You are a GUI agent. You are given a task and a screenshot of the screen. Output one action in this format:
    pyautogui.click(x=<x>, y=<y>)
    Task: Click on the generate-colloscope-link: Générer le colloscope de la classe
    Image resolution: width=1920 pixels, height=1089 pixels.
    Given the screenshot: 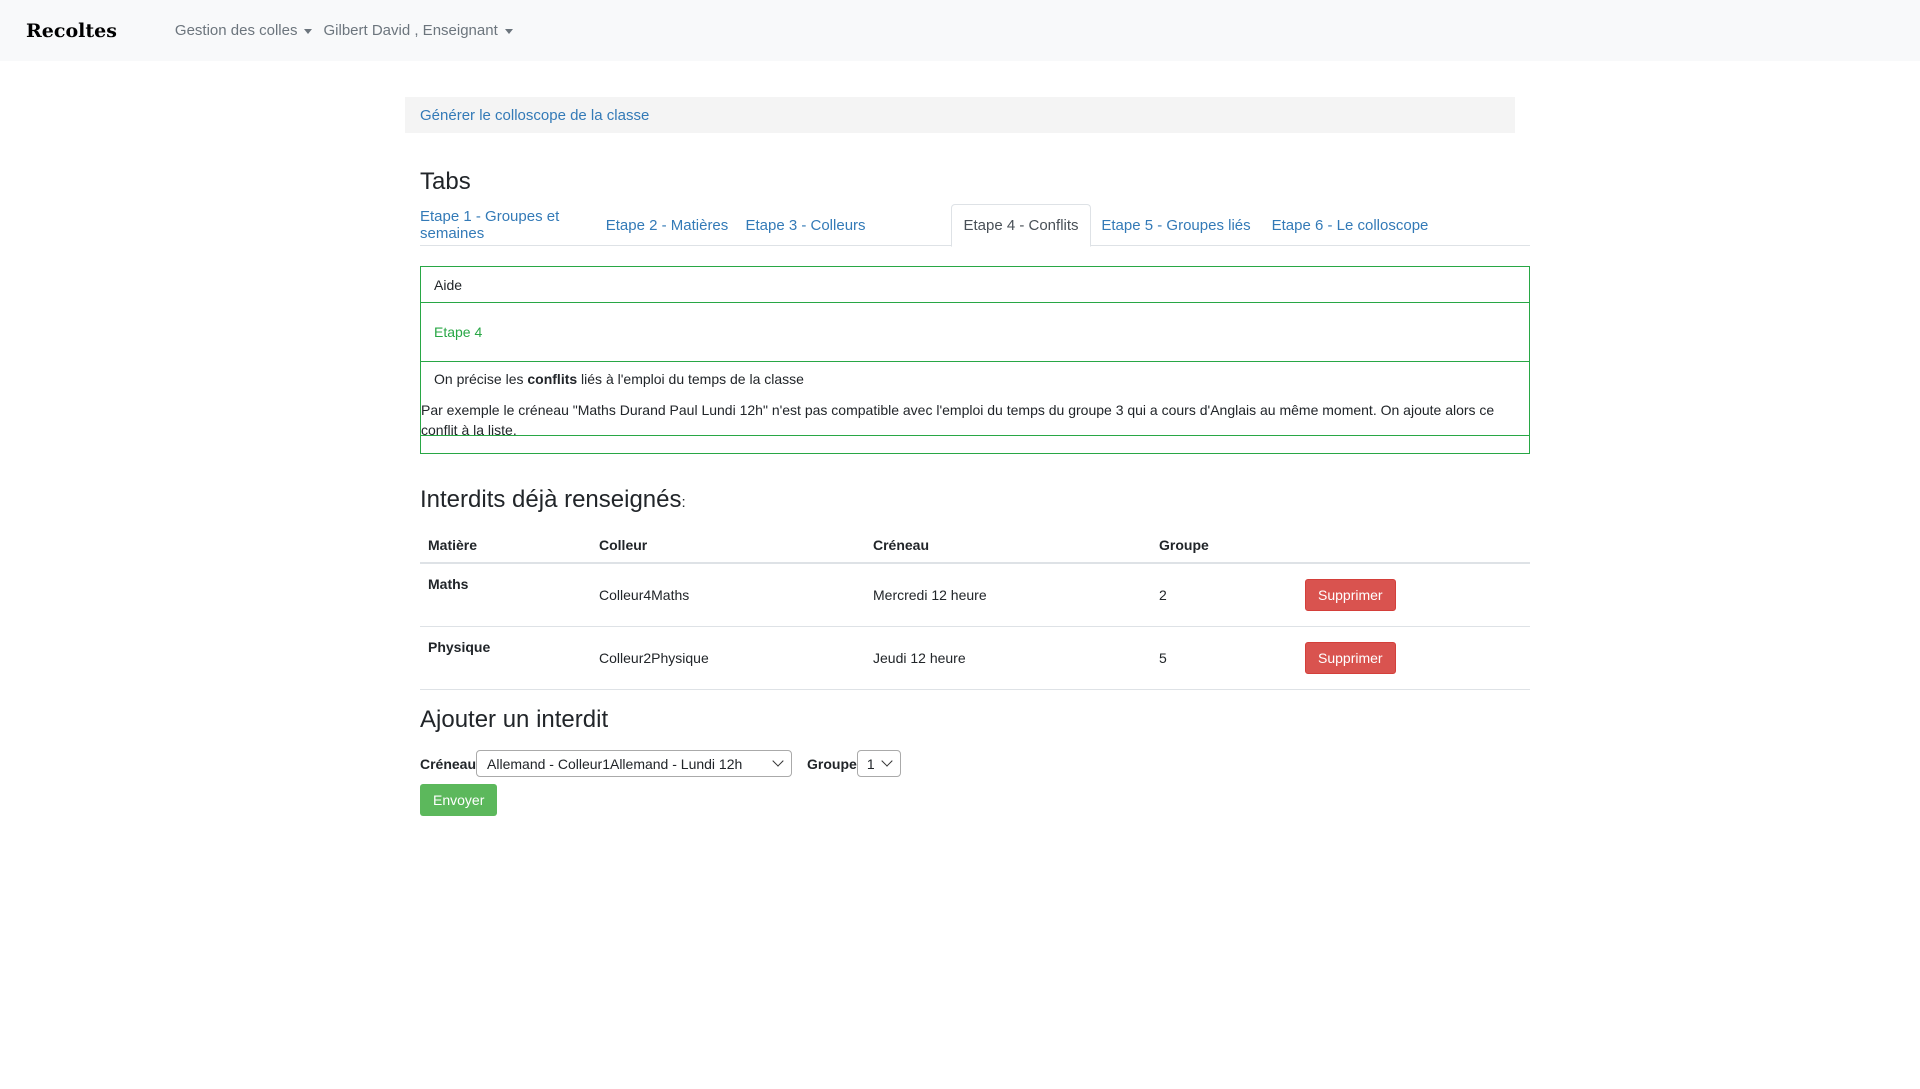 What is the action you would take?
    pyautogui.click(x=534, y=115)
    